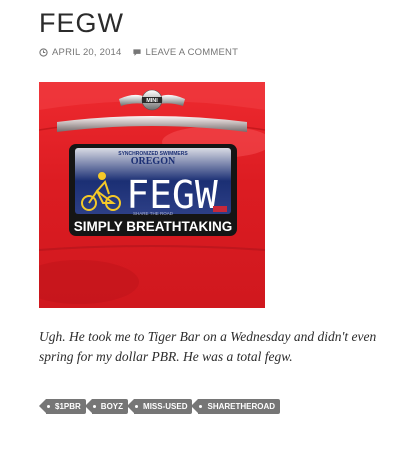  Describe the element at coordinates (81, 23) in the screenshot. I see `post-title: FEGW` at that location.